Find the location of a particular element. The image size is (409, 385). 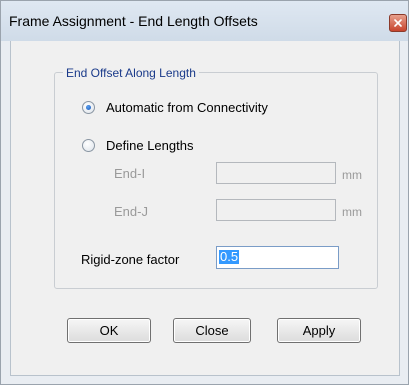

close-icon is located at coordinates (398, 23).